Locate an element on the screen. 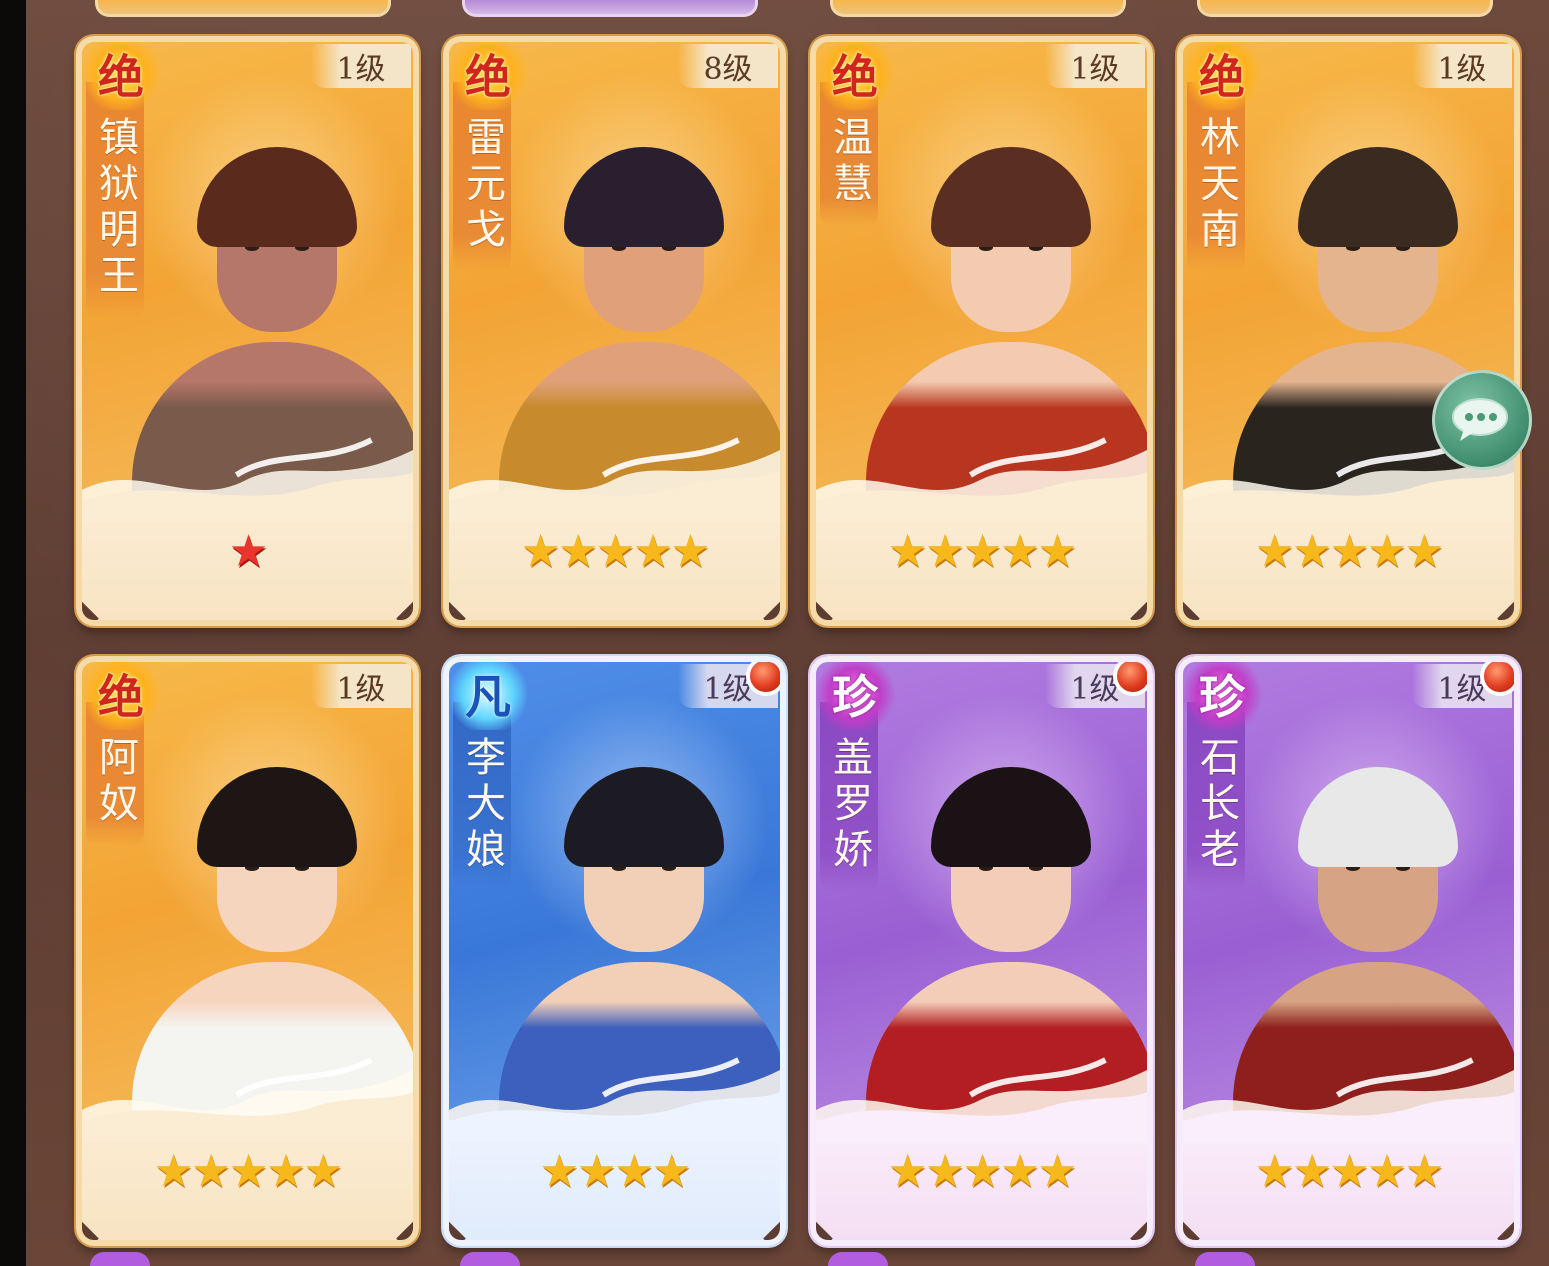  hero-card: ★★★★★ 石长老 珍 1级 is located at coordinates (1348, 951).